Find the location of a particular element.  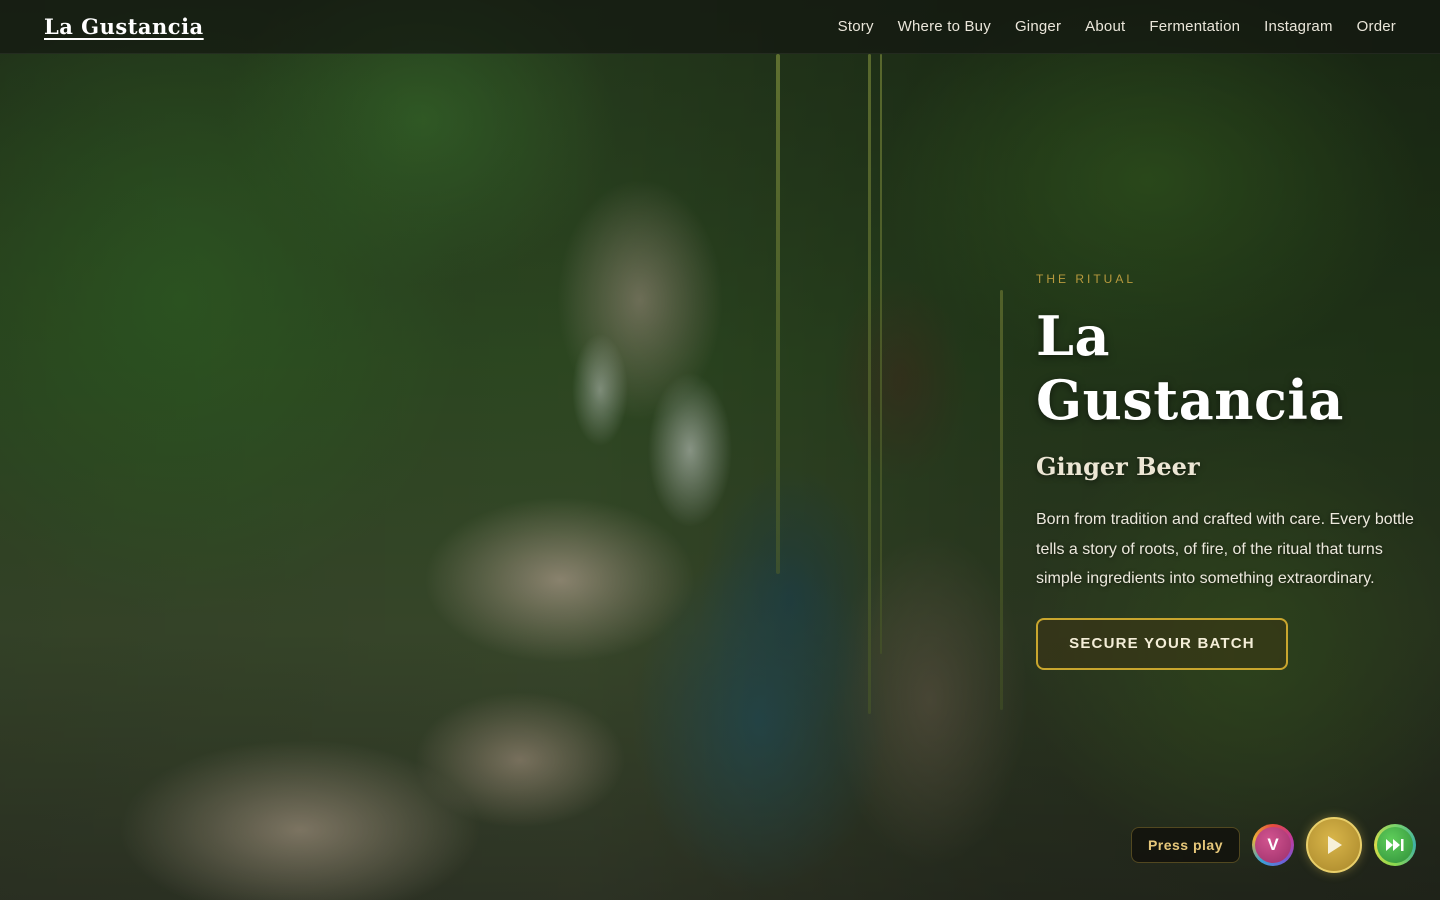

v-badge-button: V is located at coordinates (1273, 845).